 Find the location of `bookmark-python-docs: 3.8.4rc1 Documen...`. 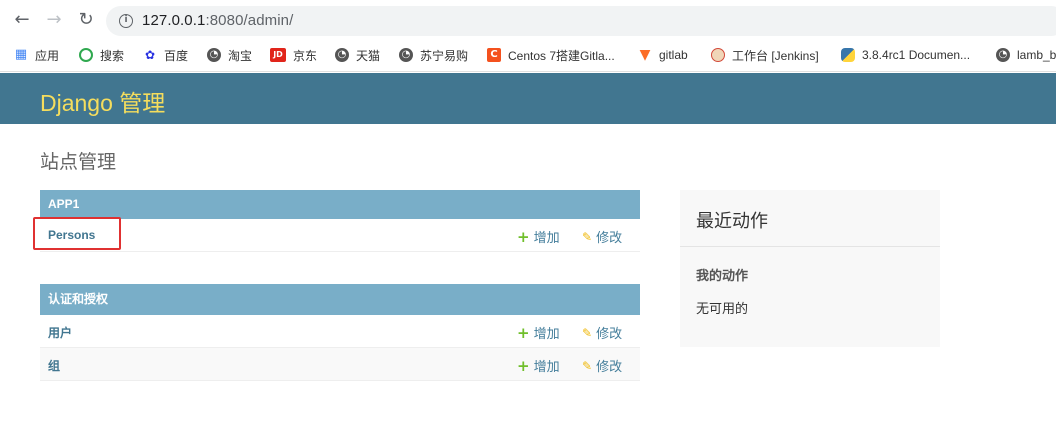

bookmark-python-docs: 3.8.4rc1 Documen... is located at coordinates (905, 55).